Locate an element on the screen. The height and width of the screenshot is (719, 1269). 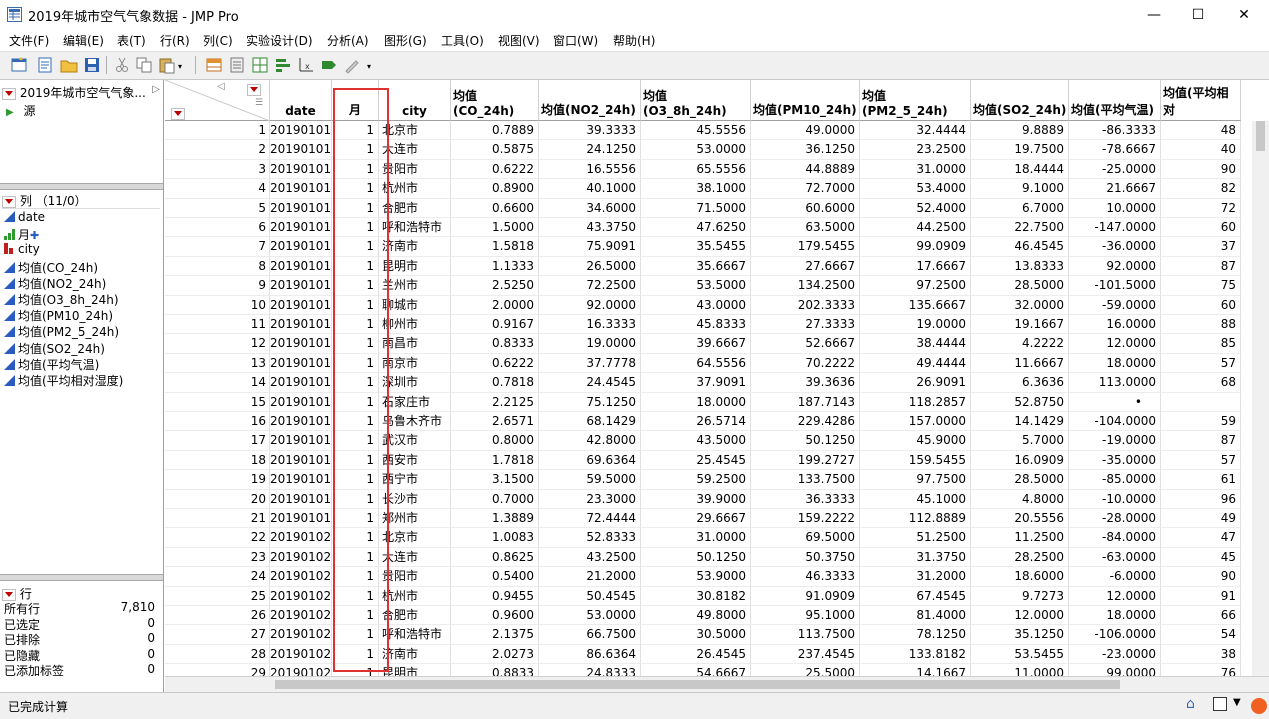
table-cell: 0.8000 is located at coordinates (495, 441).